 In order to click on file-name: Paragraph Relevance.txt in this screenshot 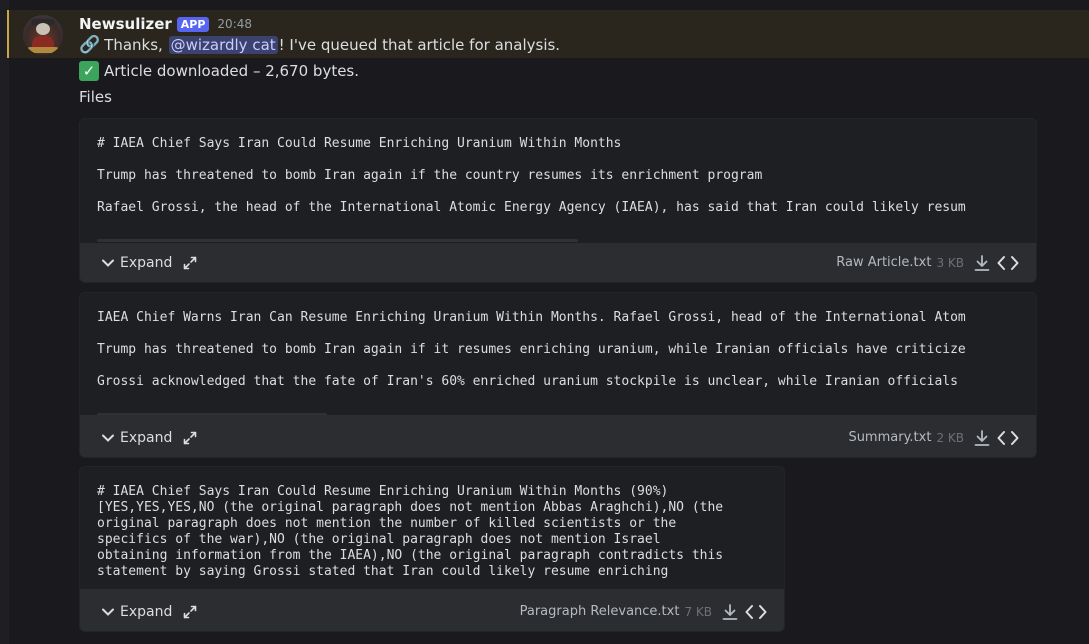, I will do `click(599, 611)`.